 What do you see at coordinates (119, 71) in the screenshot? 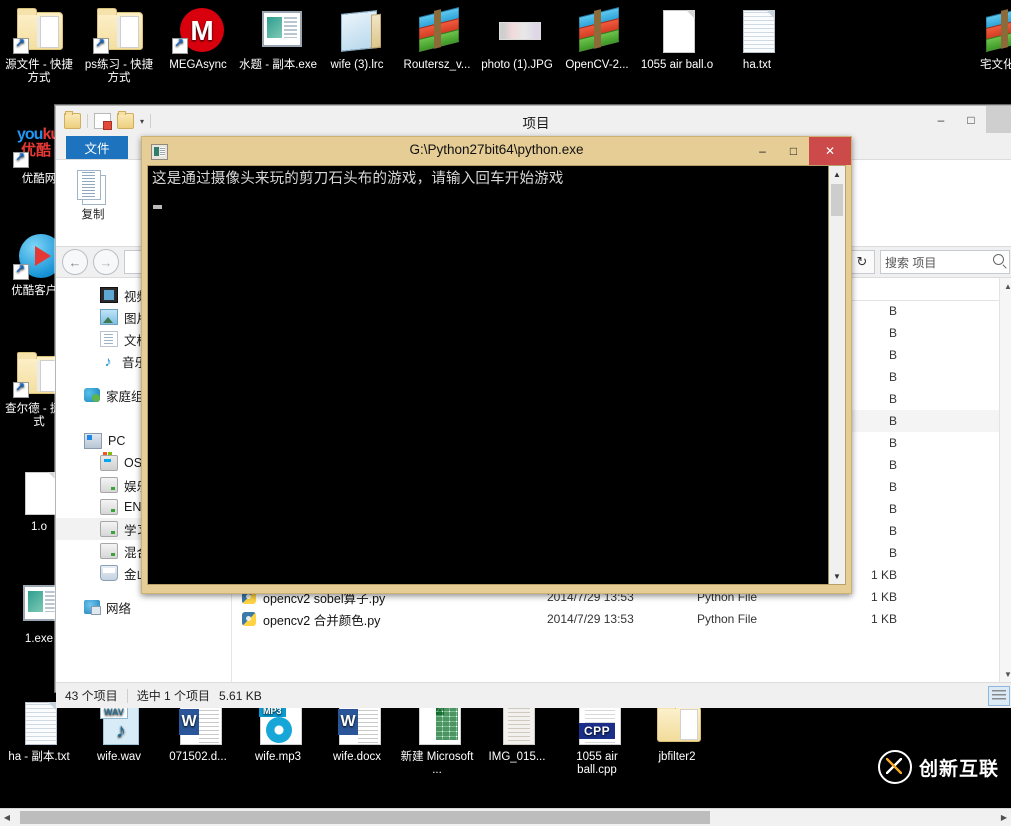
I see `desktop-icon-label: ps练习 - 快捷方式` at bounding box center [119, 71].